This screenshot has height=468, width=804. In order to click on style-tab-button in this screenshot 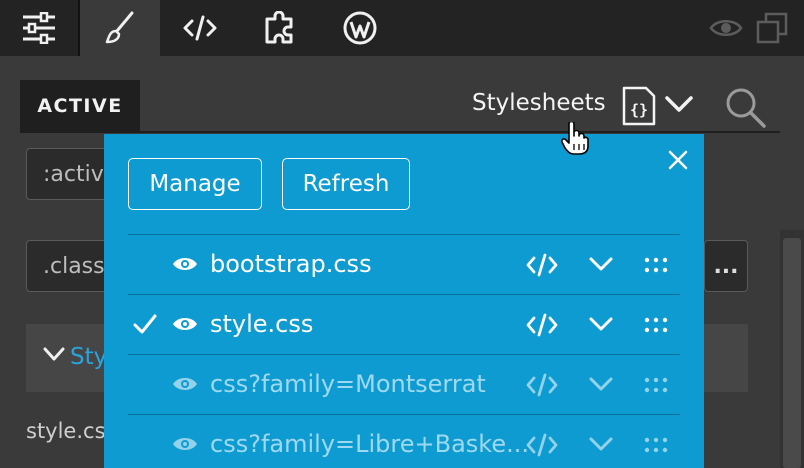, I will do `click(120, 28)`.